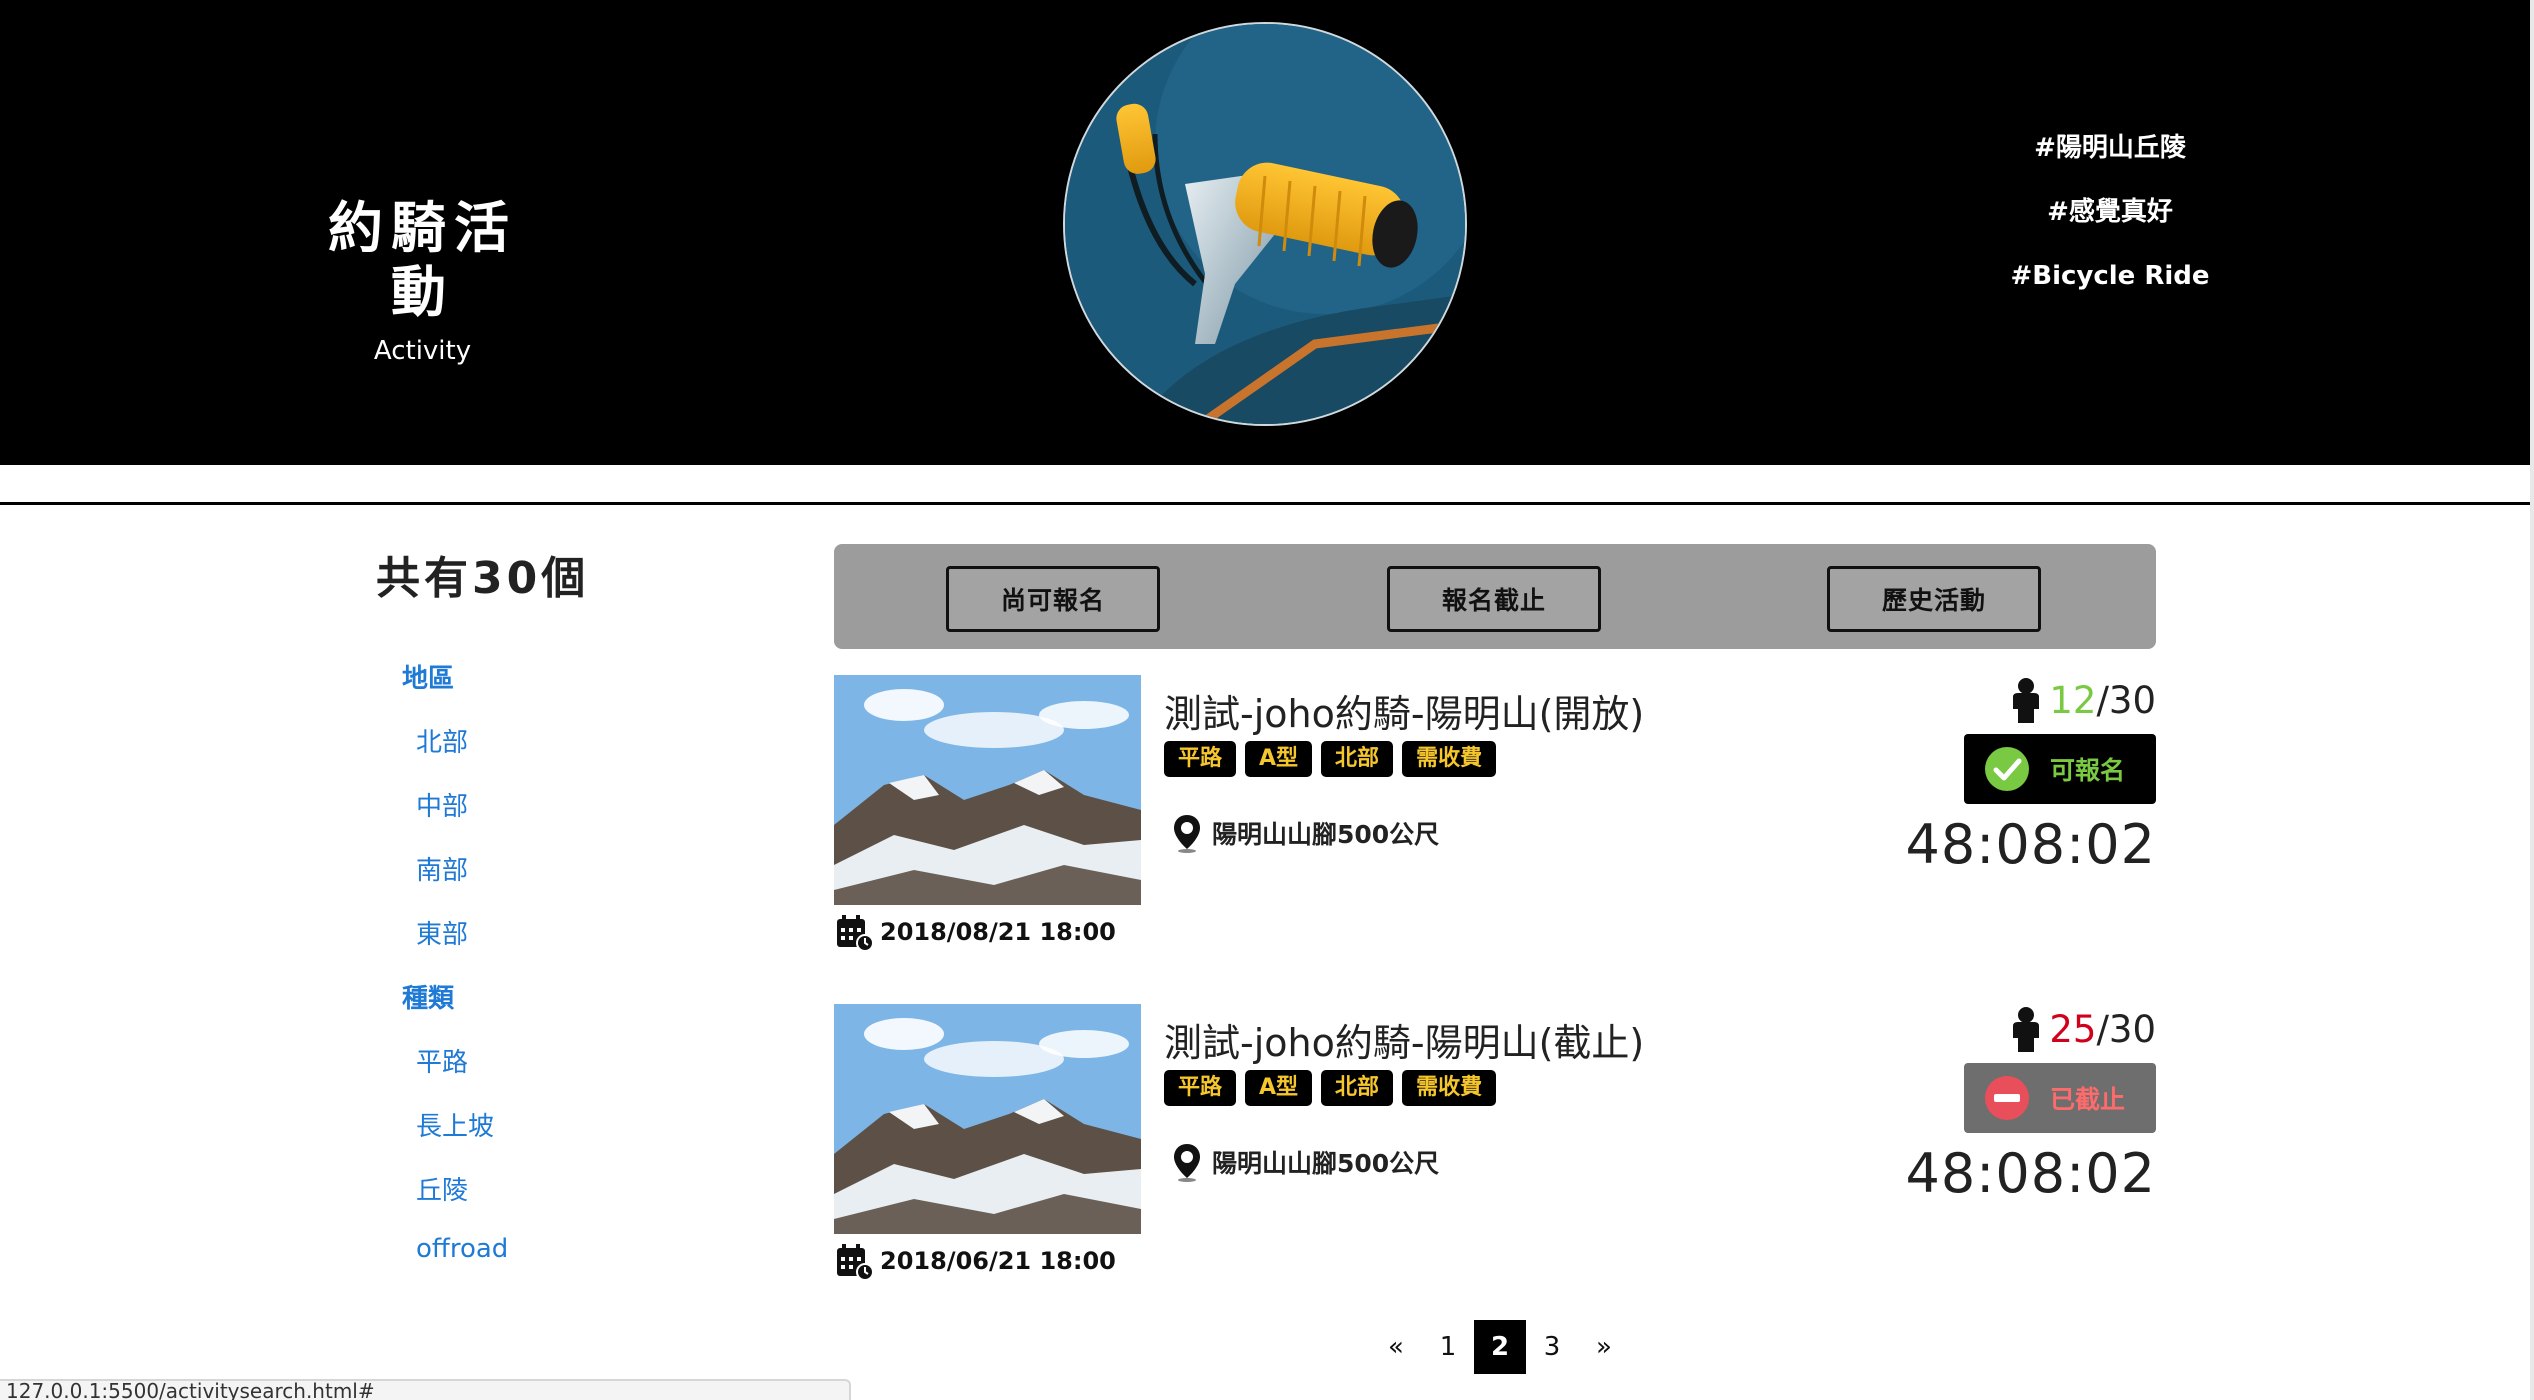  I want to click on sidebar-item-hills: 丘陵, so click(455, 1202).